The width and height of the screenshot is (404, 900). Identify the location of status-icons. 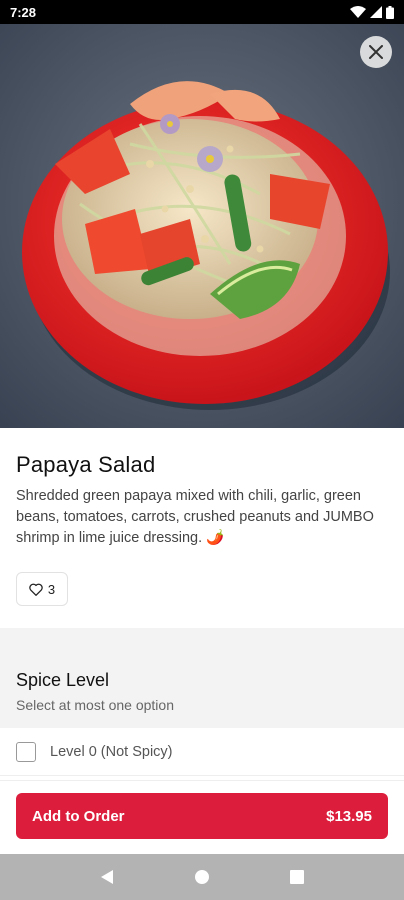
(372, 12).